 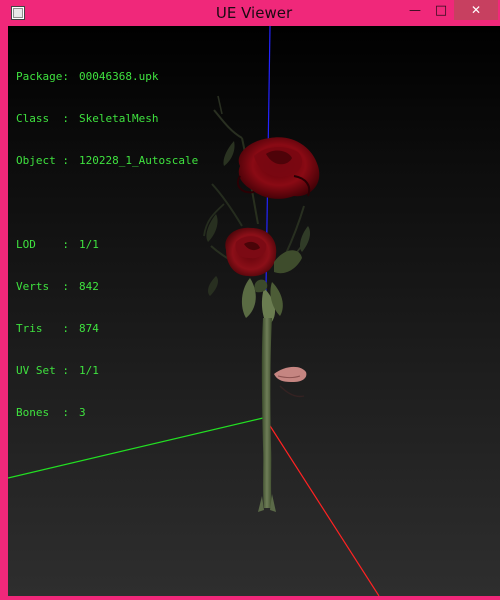 I want to click on maximize-icon: □, so click(x=441, y=10).